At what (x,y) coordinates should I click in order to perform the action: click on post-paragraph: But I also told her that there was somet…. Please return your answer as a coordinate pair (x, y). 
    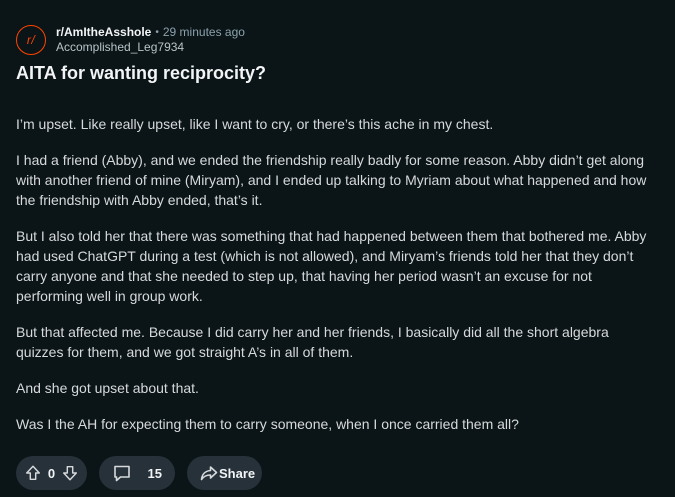
    Looking at the image, I should click on (331, 266).